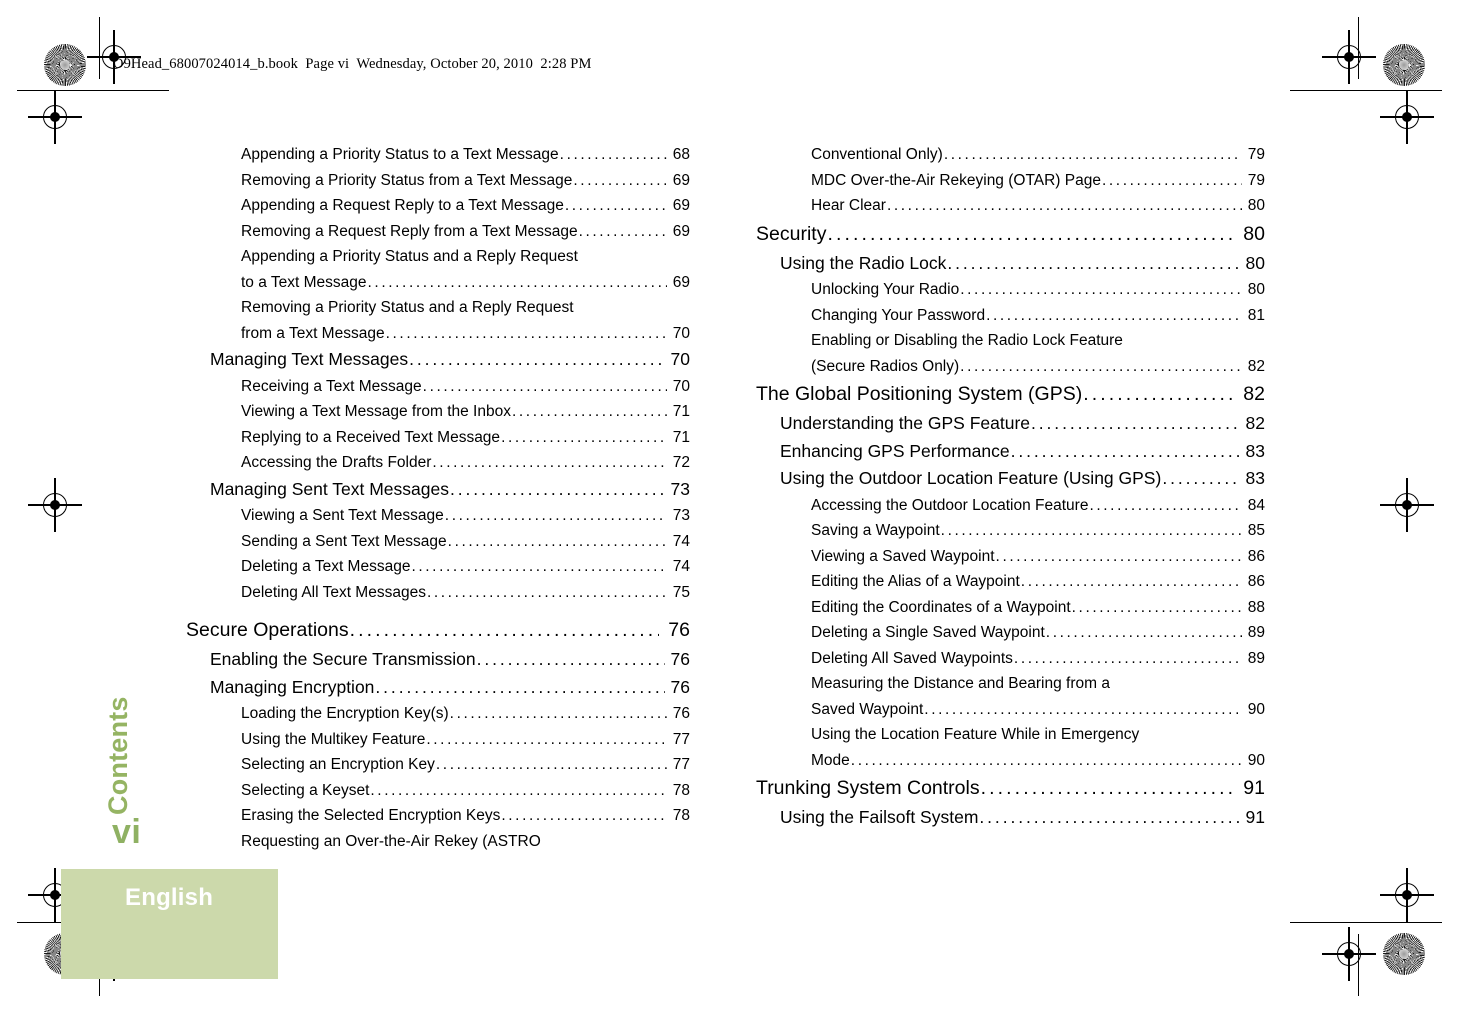 This screenshot has height=1013, width=1462. What do you see at coordinates (941, 607) in the screenshot?
I see `toc-entry-label: Editing the Coordinates of a Waypoint` at bounding box center [941, 607].